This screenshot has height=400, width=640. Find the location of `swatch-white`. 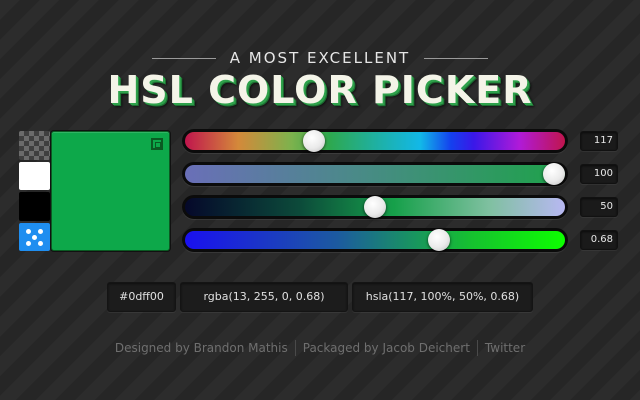

swatch-white is located at coordinates (34, 175).